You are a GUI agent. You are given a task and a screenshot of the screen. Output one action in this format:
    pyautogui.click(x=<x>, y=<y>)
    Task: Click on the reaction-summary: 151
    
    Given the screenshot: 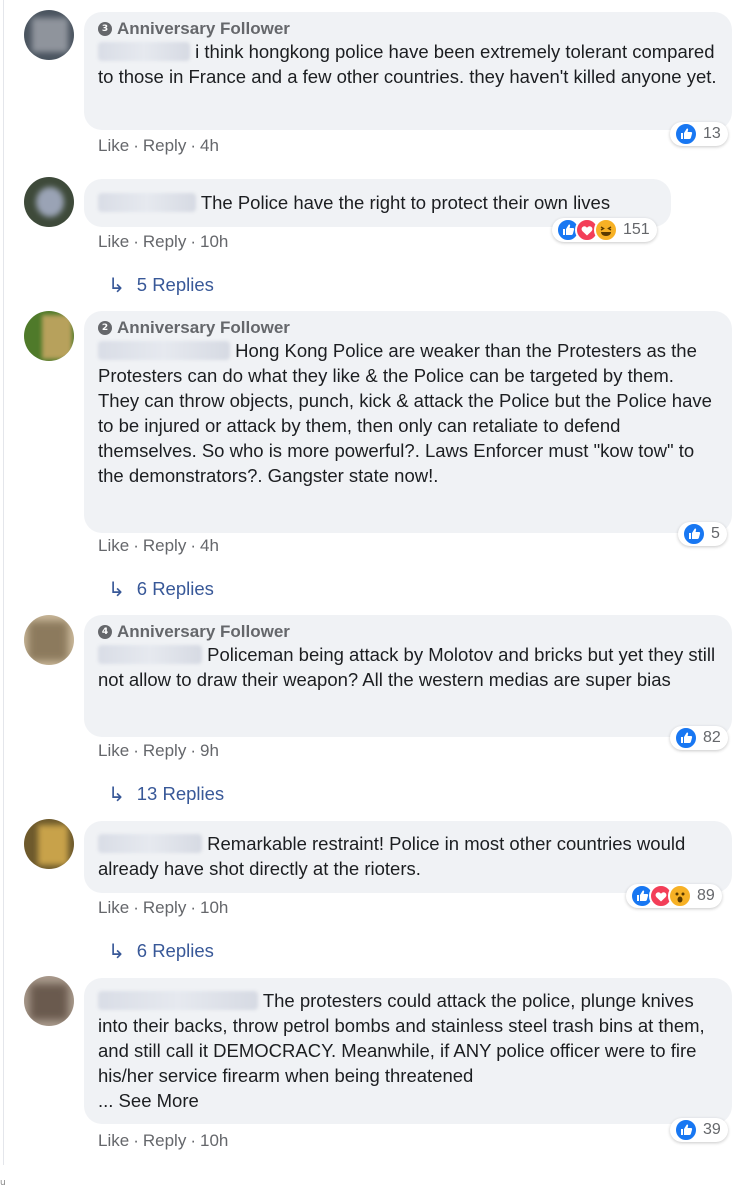 What is the action you would take?
    pyautogui.click(x=604, y=230)
    